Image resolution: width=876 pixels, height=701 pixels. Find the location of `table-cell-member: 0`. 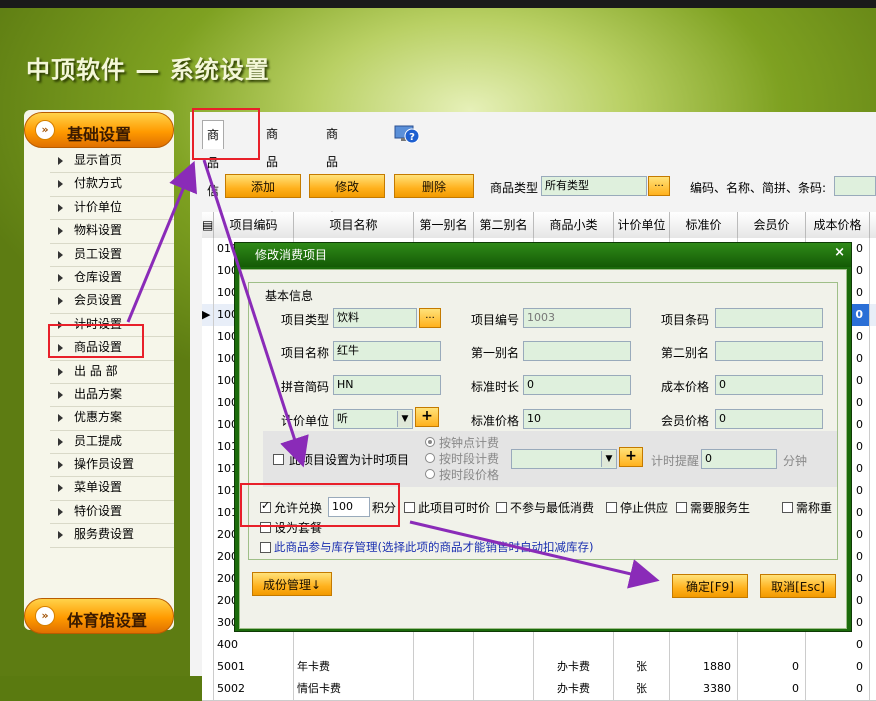

table-cell-member: 0 is located at coordinates (772, 689).